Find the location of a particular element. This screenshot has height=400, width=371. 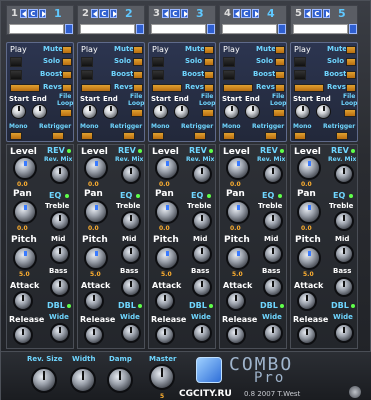

rev-size-knob is located at coordinates (44, 380).